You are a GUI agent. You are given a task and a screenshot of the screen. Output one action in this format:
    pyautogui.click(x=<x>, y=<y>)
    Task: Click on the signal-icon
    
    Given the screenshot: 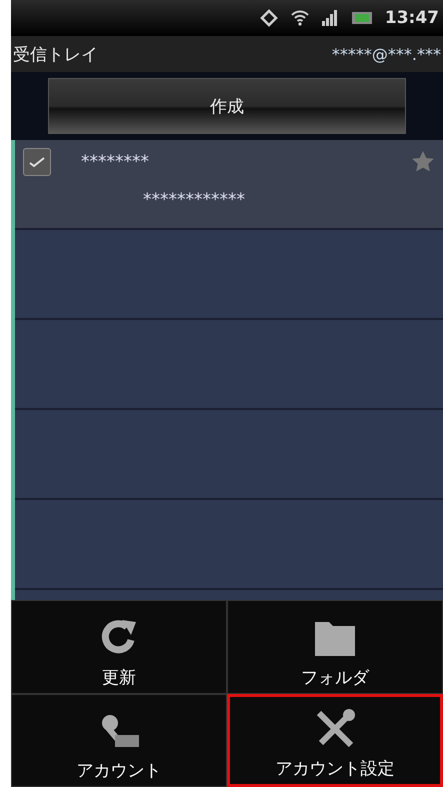 What is the action you would take?
    pyautogui.click(x=329, y=18)
    